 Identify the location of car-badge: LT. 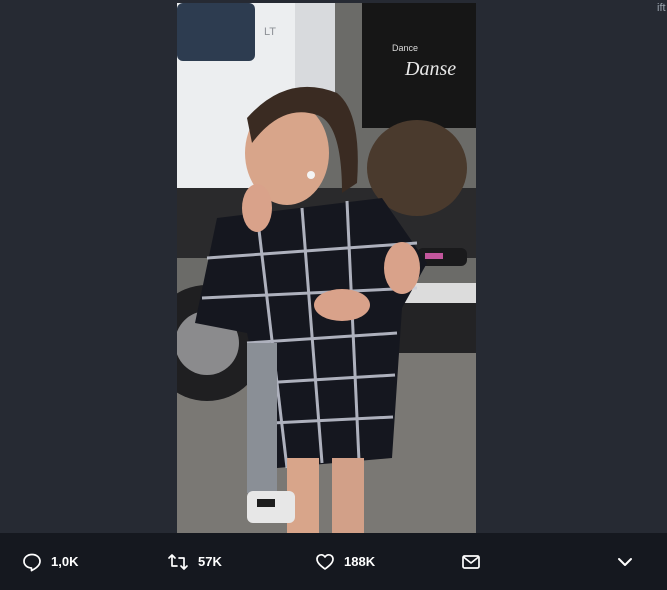
(270, 32).